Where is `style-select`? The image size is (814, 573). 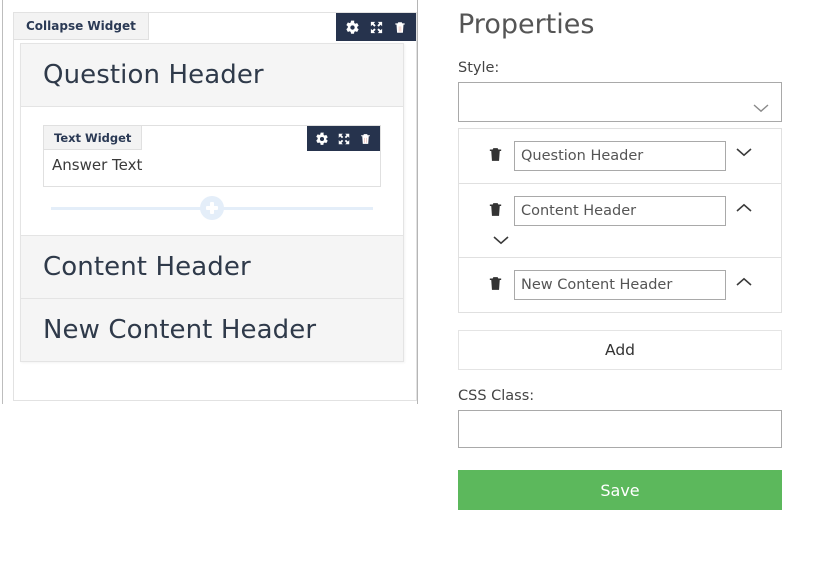
style-select is located at coordinates (620, 102).